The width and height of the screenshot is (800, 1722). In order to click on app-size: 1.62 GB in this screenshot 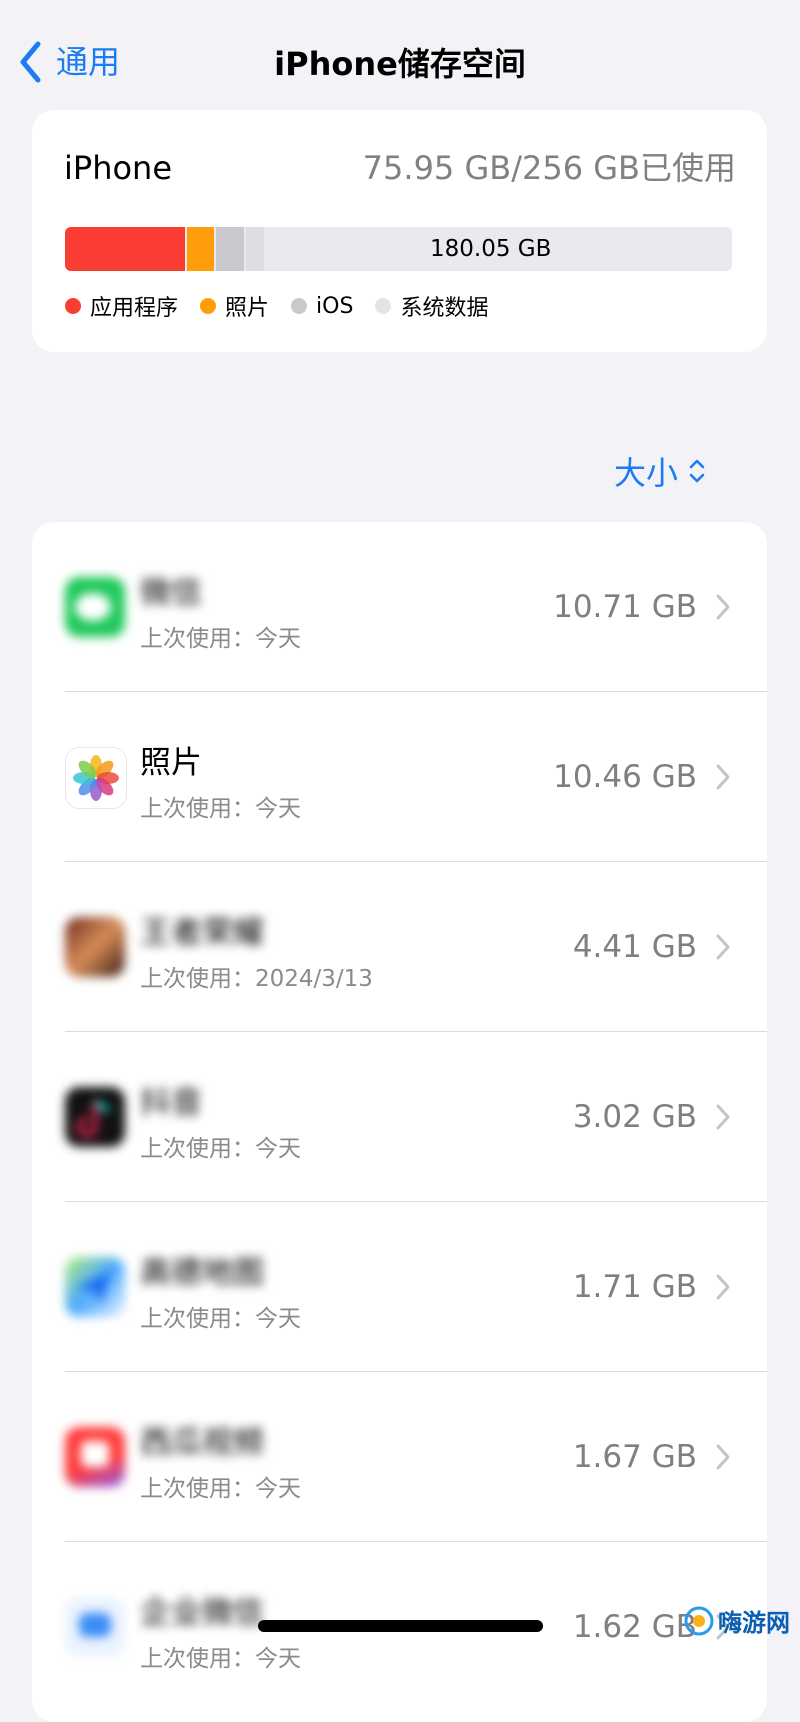, I will do `click(634, 1627)`.